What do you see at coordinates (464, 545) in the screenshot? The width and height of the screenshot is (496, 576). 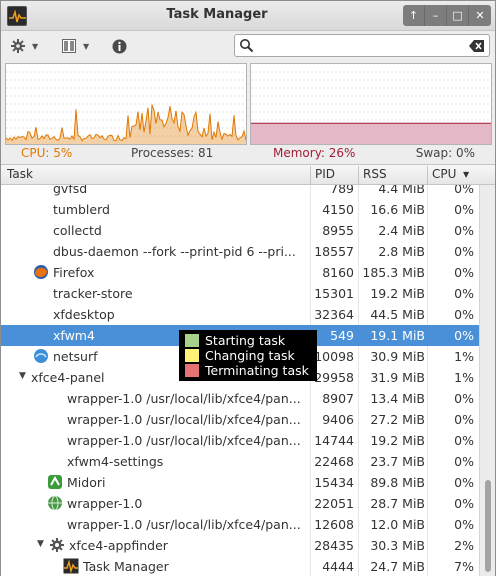 I see `task-cpu: 2%` at bounding box center [464, 545].